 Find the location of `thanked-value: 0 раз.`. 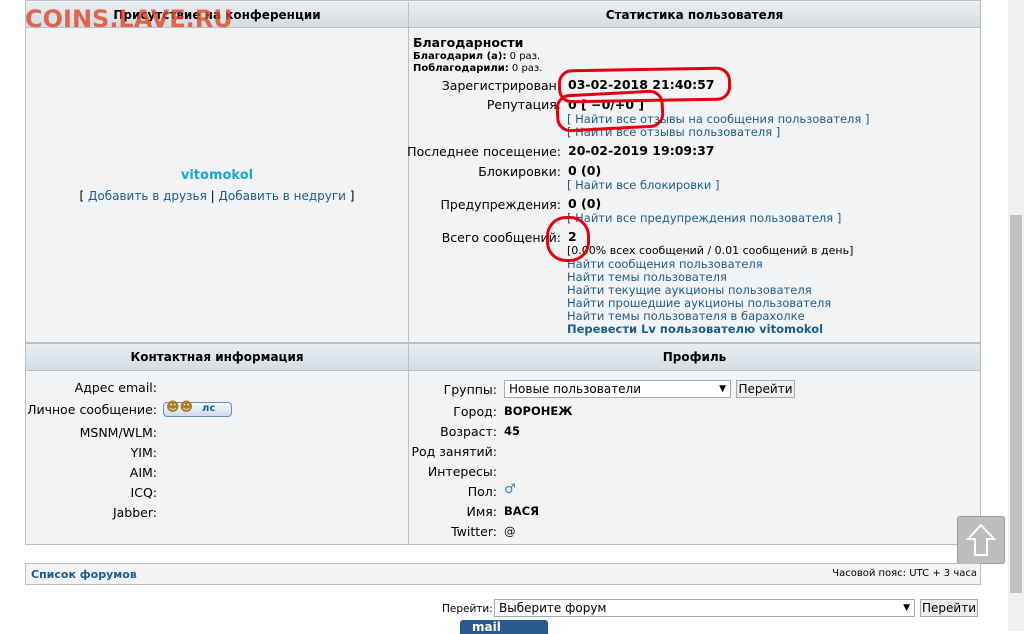

thanked-value: 0 раз. is located at coordinates (525, 56).